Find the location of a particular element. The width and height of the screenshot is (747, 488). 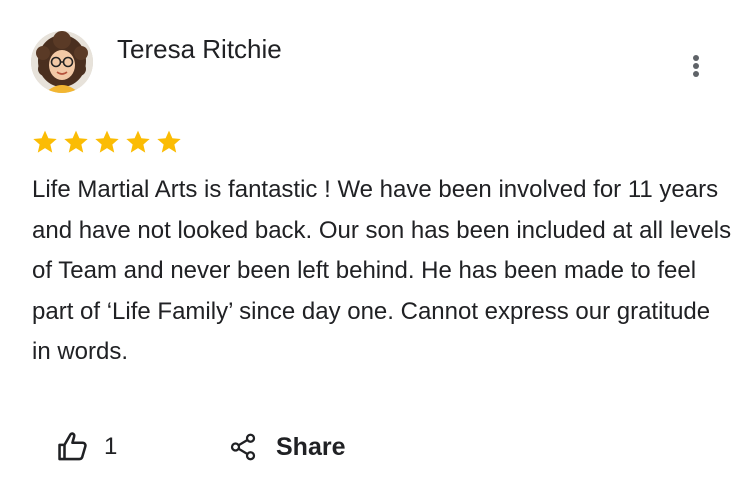

share-button: Share is located at coordinates (286, 447).